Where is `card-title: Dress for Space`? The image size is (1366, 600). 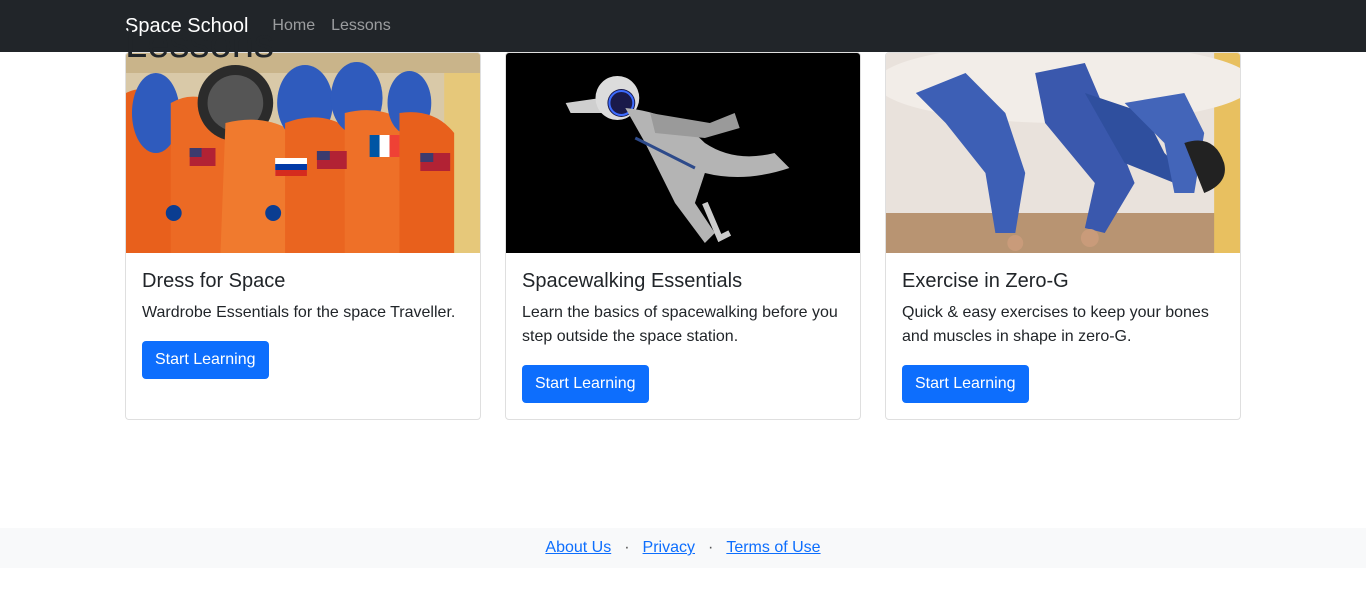
card-title: Dress for Space is located at coordinates (214, 281).